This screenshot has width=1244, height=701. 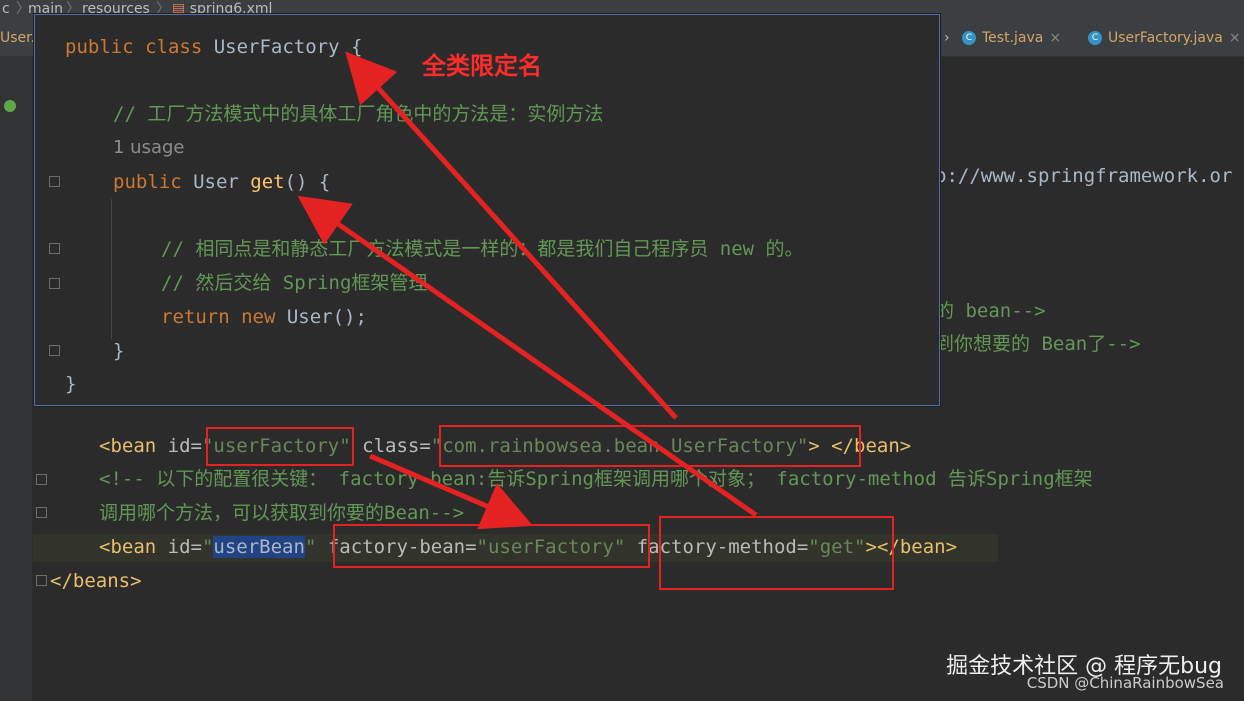 What do you see at coordinates (351, 47) in the screenshot?
I see `brace: {` at bounding box center [351, 47].